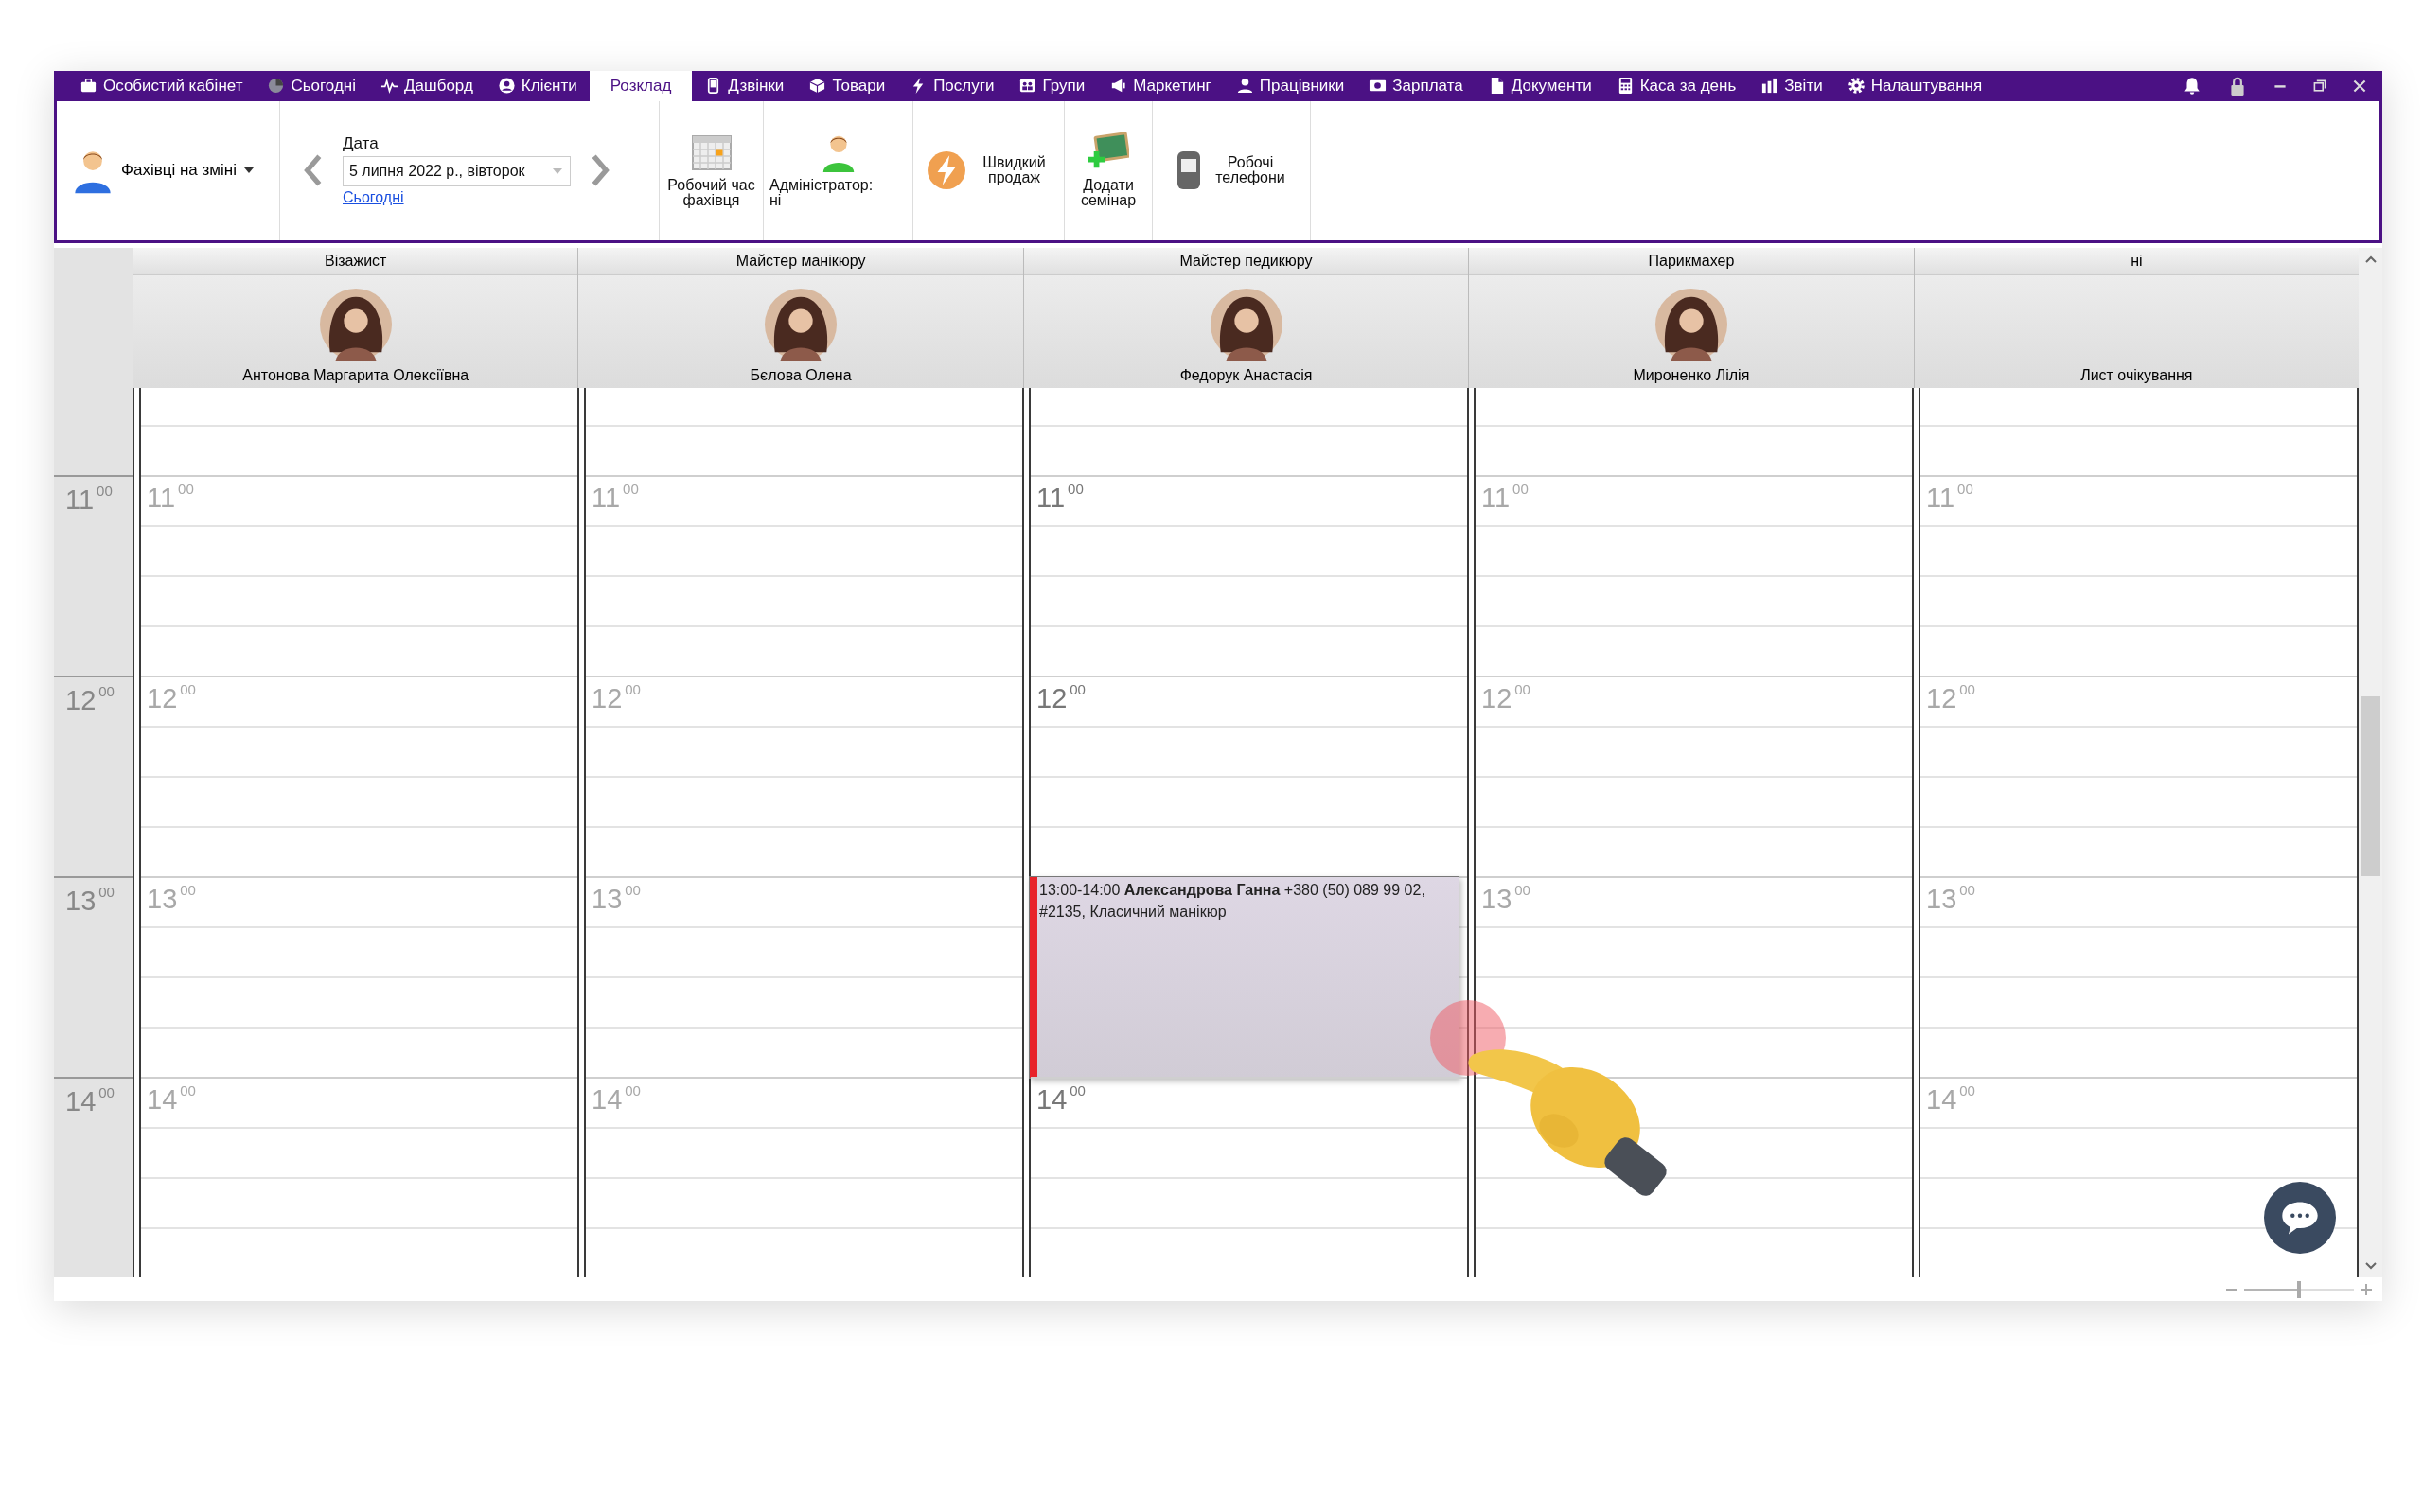 The width and height of the screenshot is (2423, 1512). I want to click on scroll-thumb, so click(2370, 787).